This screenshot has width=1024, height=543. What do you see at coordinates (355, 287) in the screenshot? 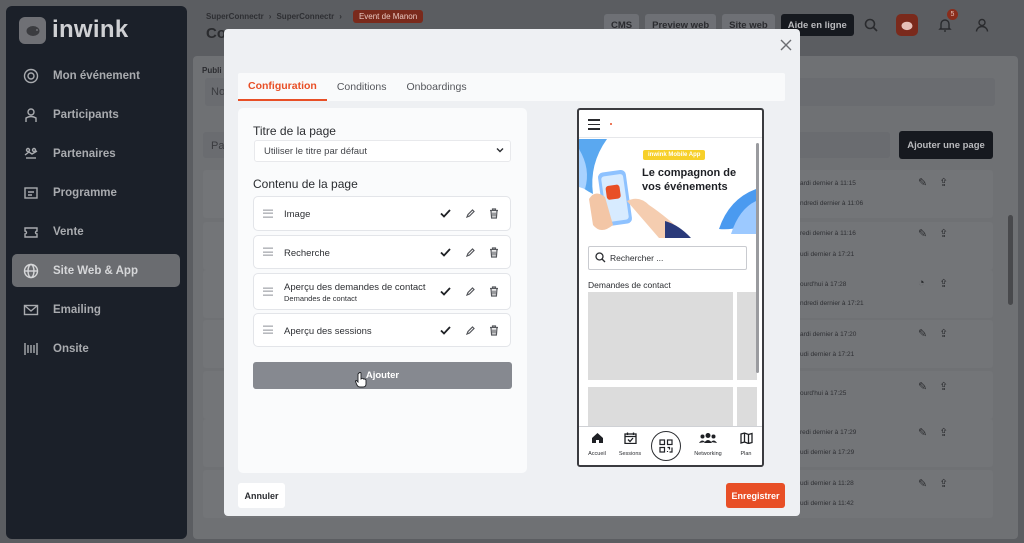
I see `block-title: Aperçu des demandes de contact` at bounding box center [355, 287].